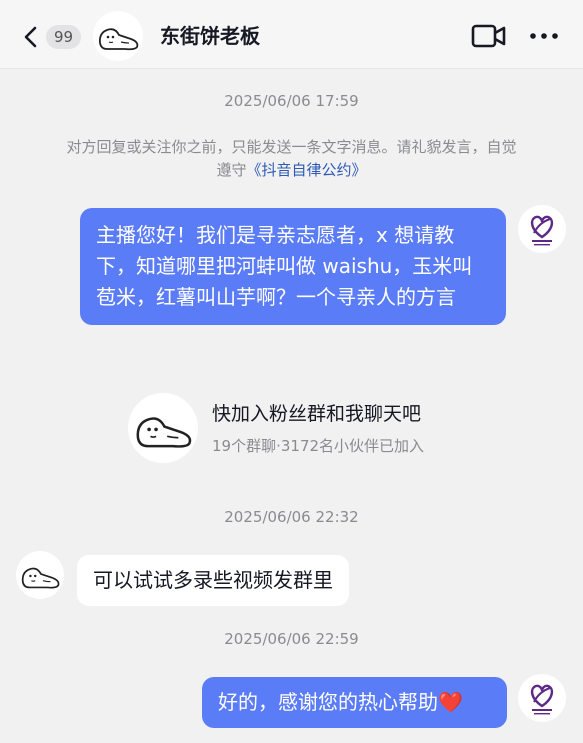 The height and width of the screenshot is (743, 583). Describe the element at coordinates (210, 36) in the screenshot. I see `contact-name: 东街饼老板` at that location.